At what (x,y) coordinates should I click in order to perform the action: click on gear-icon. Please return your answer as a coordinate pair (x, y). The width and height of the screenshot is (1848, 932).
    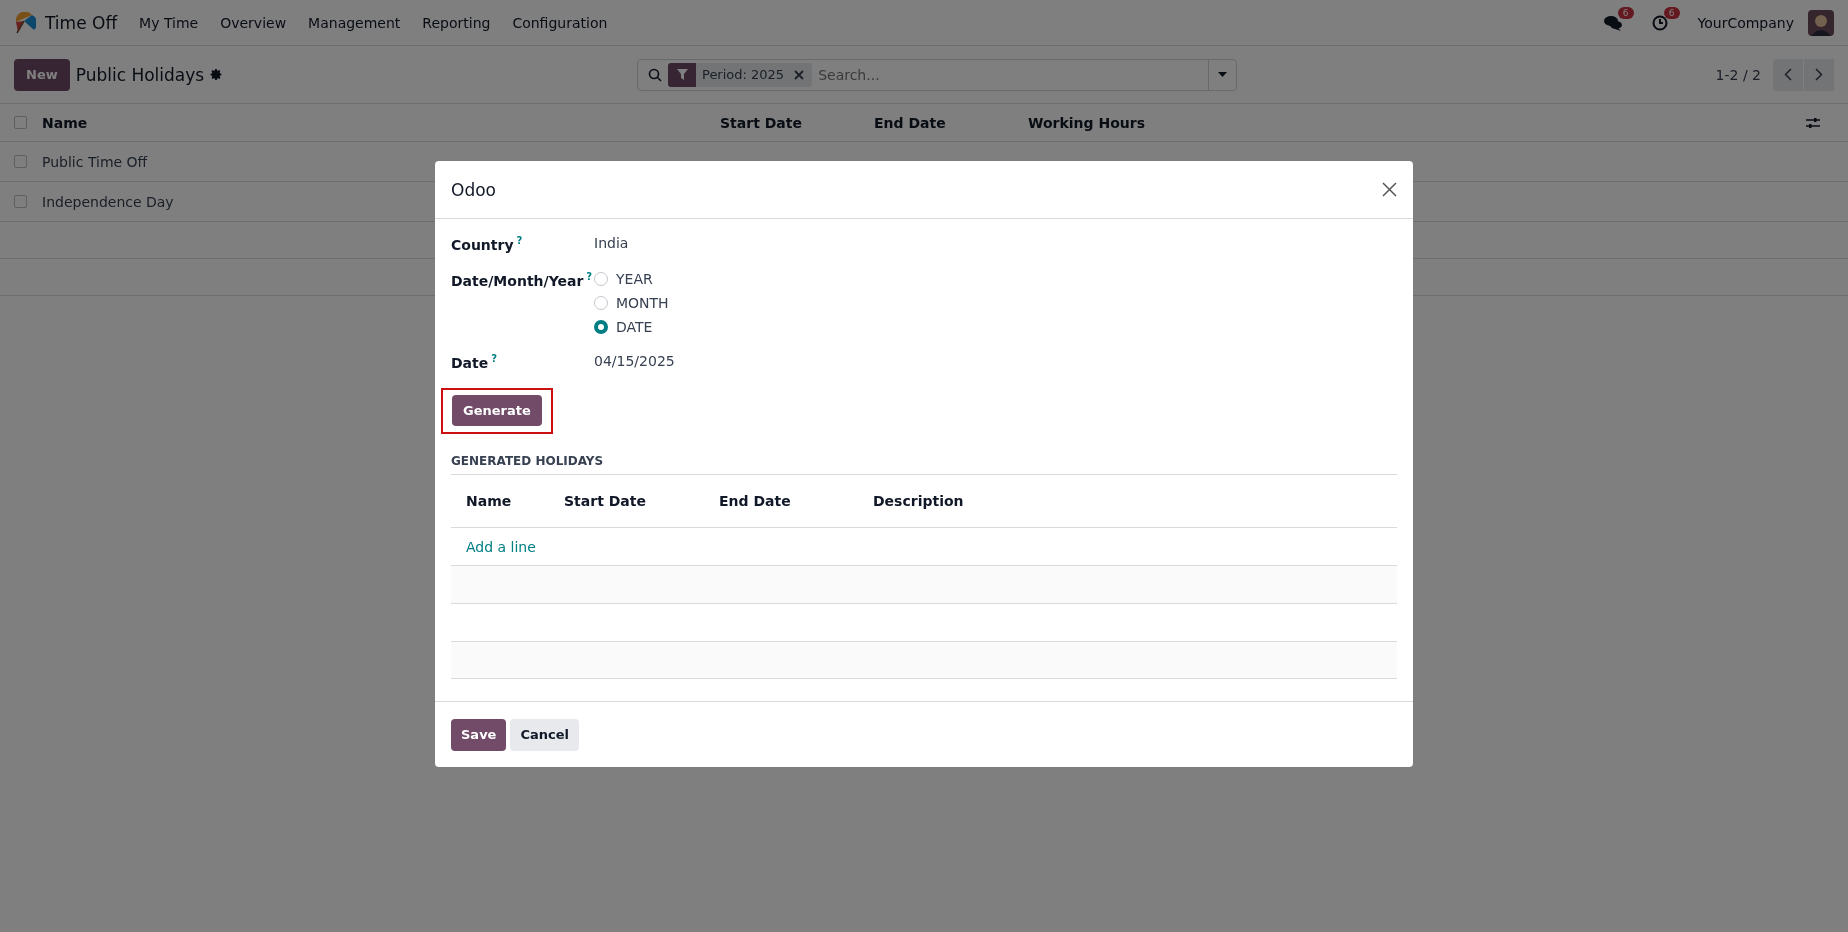
    Looking at the image, I should click on (217, 74).